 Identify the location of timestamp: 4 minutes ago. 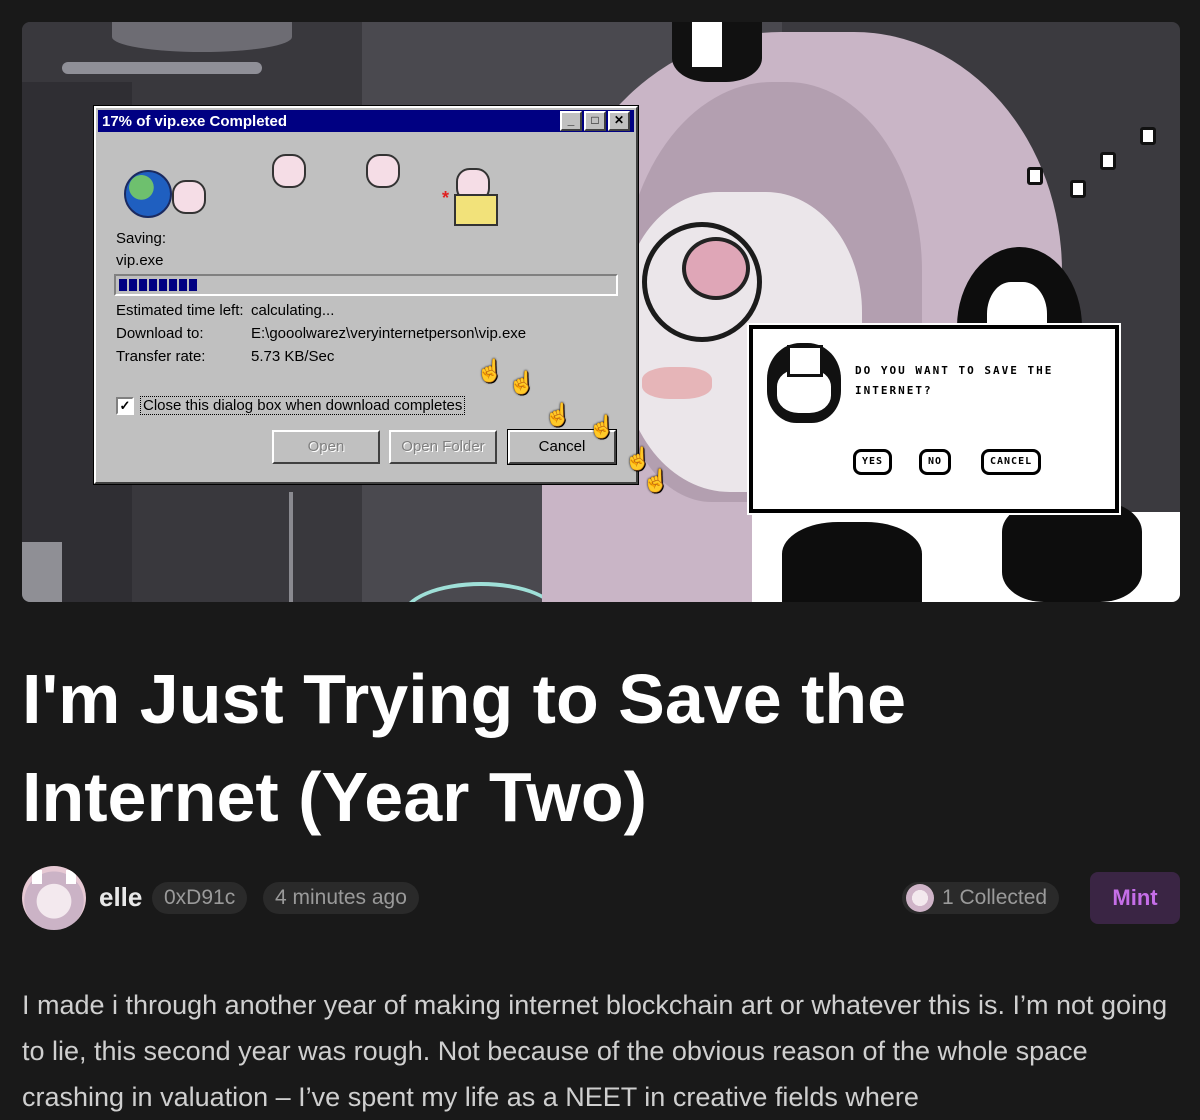
(341, 898).